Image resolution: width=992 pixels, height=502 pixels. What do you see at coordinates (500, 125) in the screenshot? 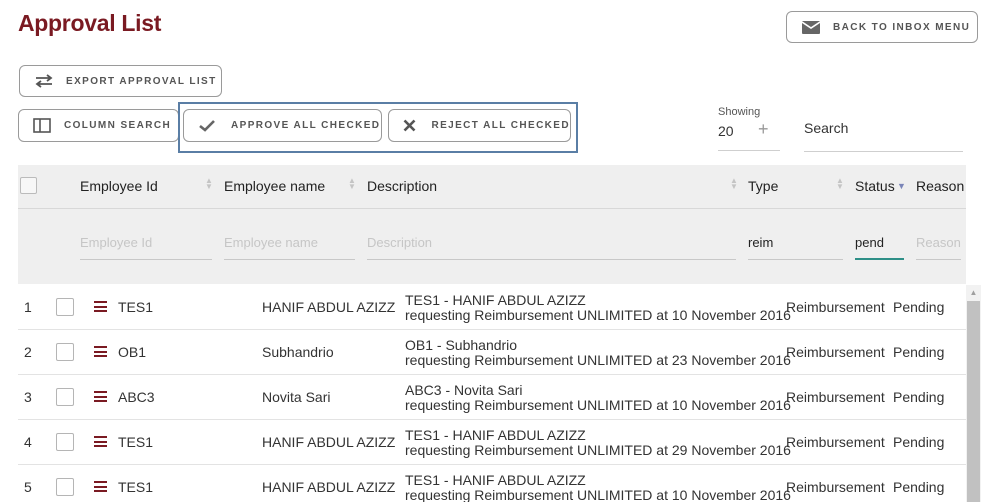
I see `reject-all-checked-label: REJECT ALL CHECKED` at bounding box center [500, 125].